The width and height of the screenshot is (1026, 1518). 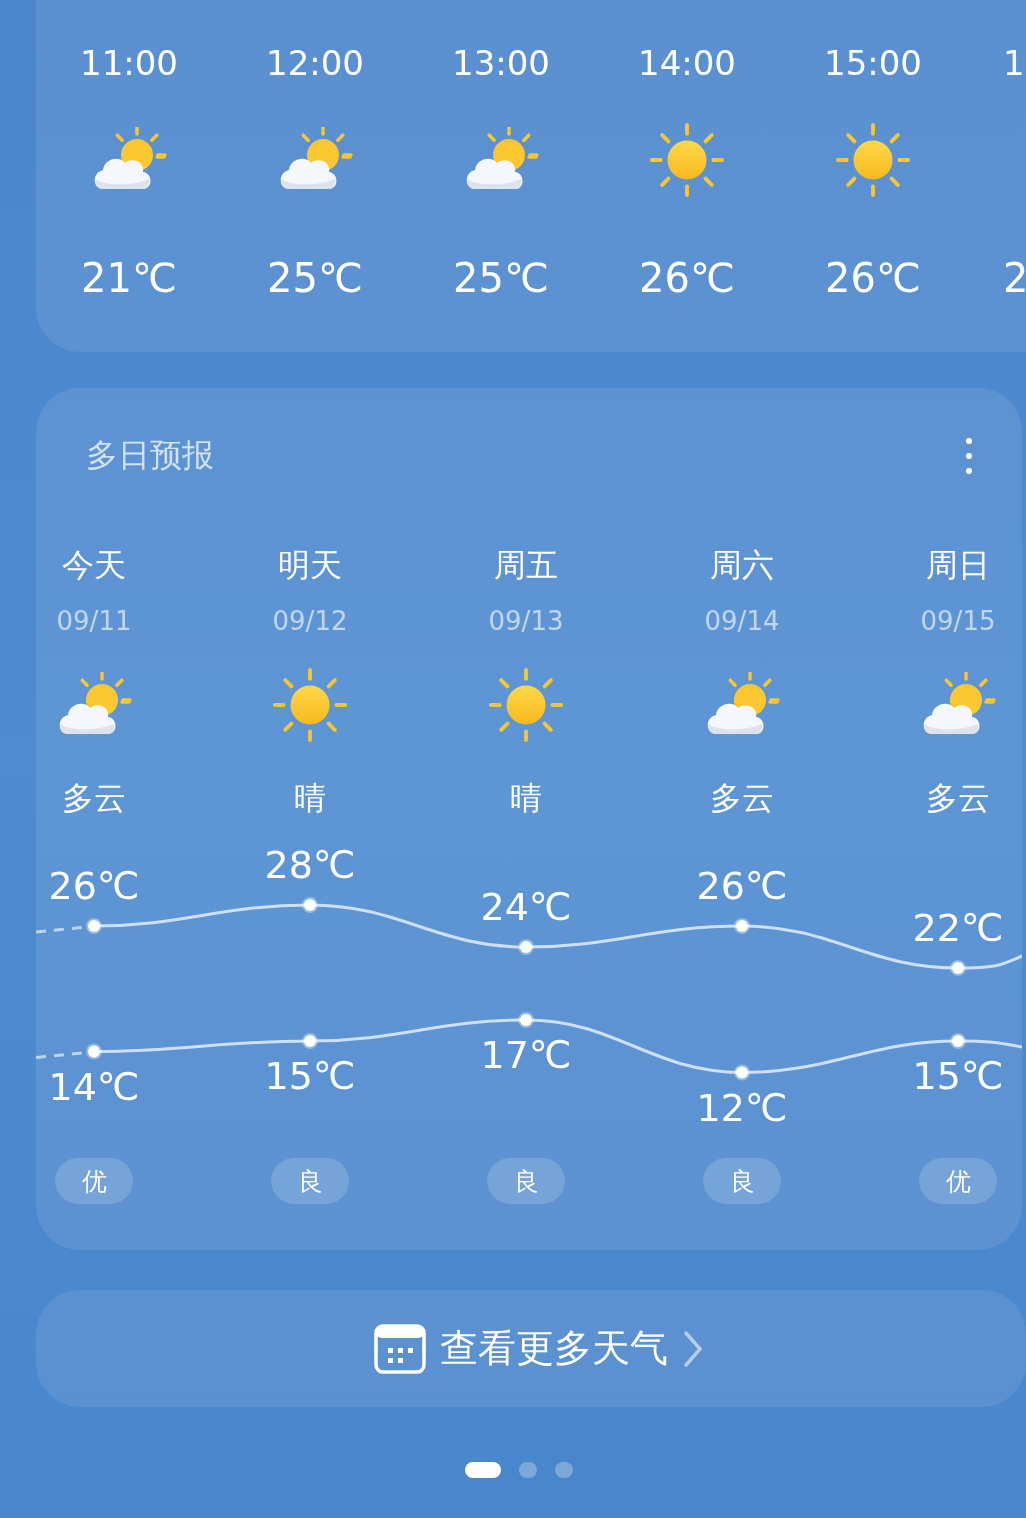 What do you see at coordinates (1014, 278) in the screenshot?
I see `hour-temperature: 2` at bounding box center [1014, 278].